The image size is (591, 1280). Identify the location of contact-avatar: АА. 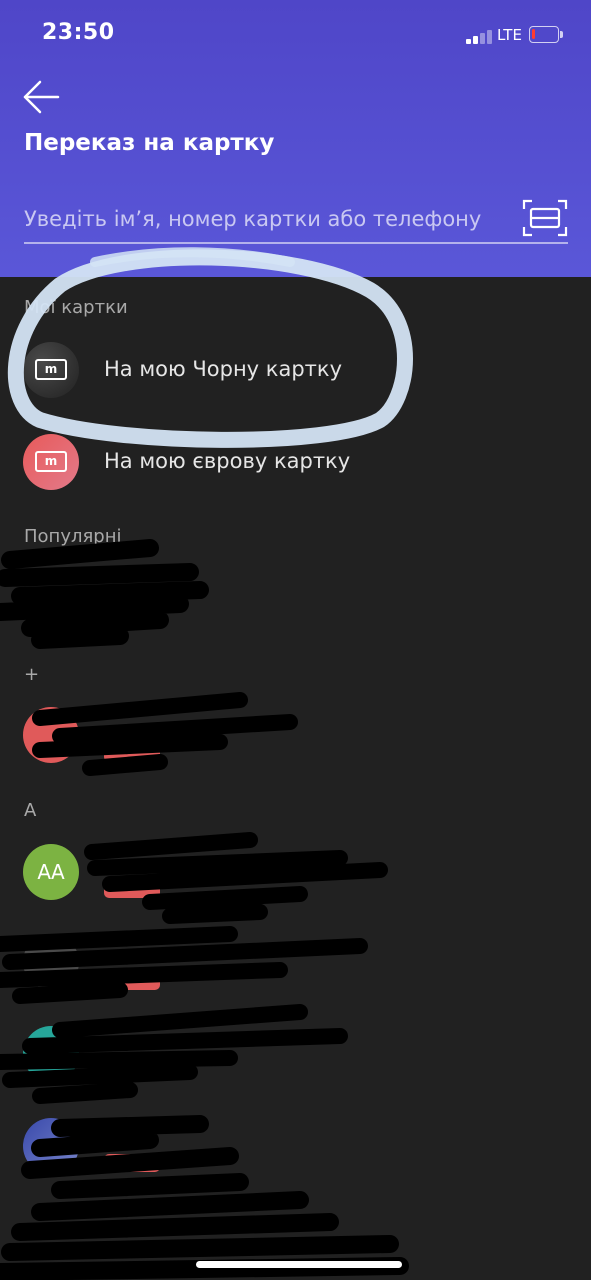
(51, 872).